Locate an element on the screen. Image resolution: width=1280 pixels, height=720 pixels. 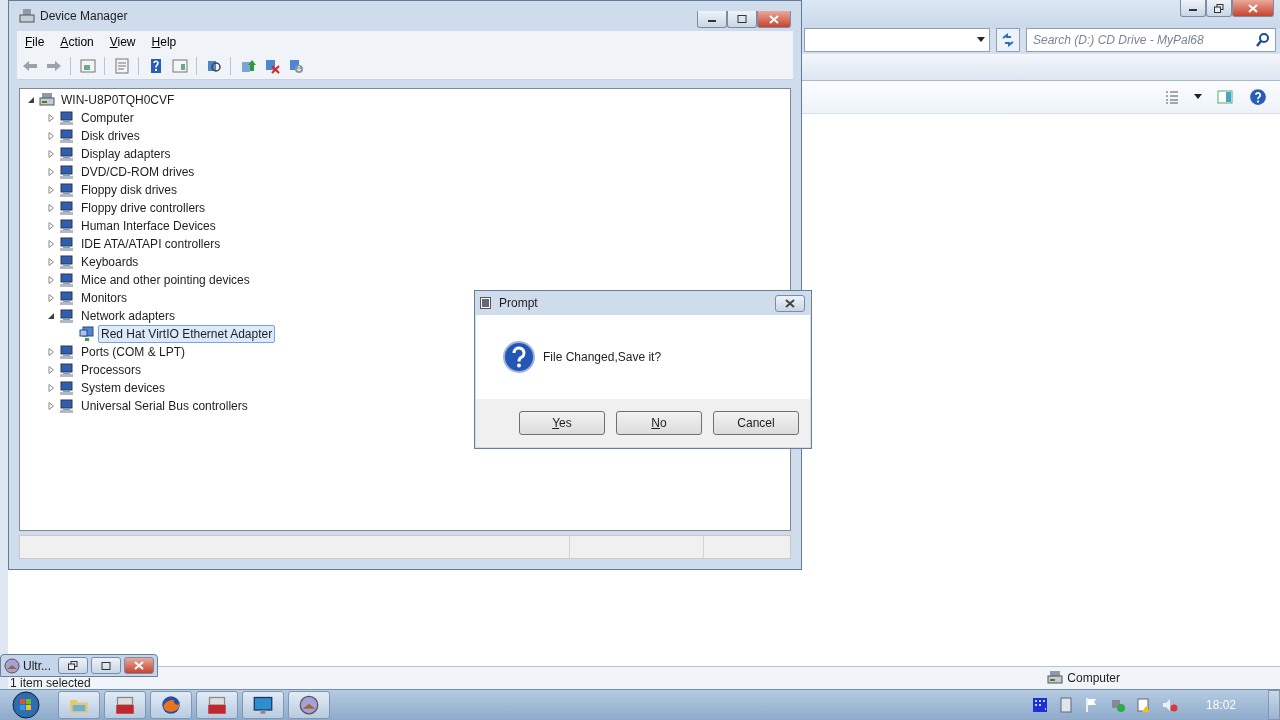
safe-device-icon is located at coordinates (1117, 705).